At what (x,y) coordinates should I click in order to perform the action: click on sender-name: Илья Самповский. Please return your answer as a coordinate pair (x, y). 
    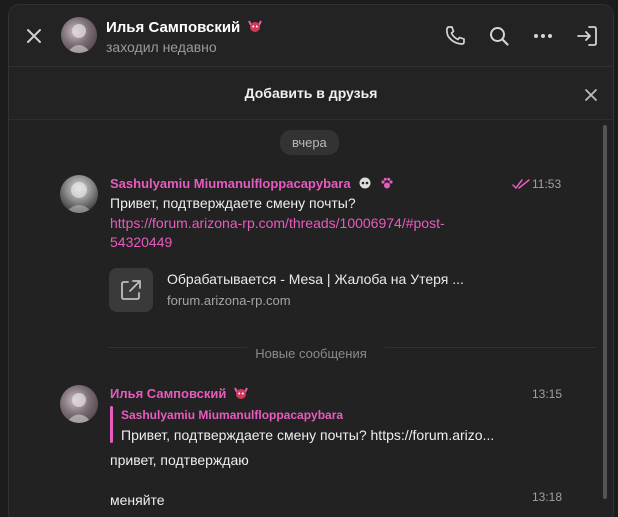
    Looking at the image, I should click on (168, 393).